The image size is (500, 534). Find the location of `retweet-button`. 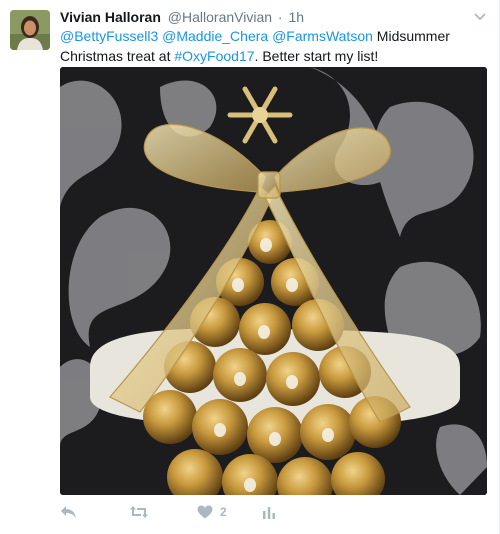

retweet-button is located at coordinates (139, 512).